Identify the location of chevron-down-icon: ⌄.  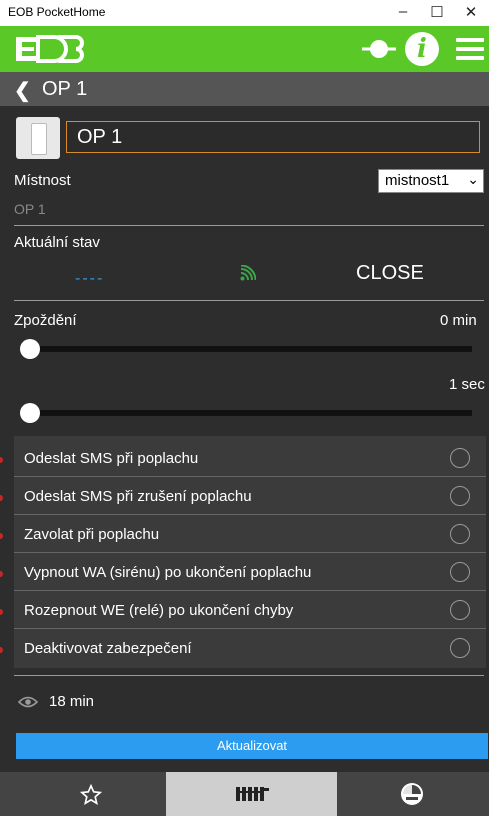
(473, 179).